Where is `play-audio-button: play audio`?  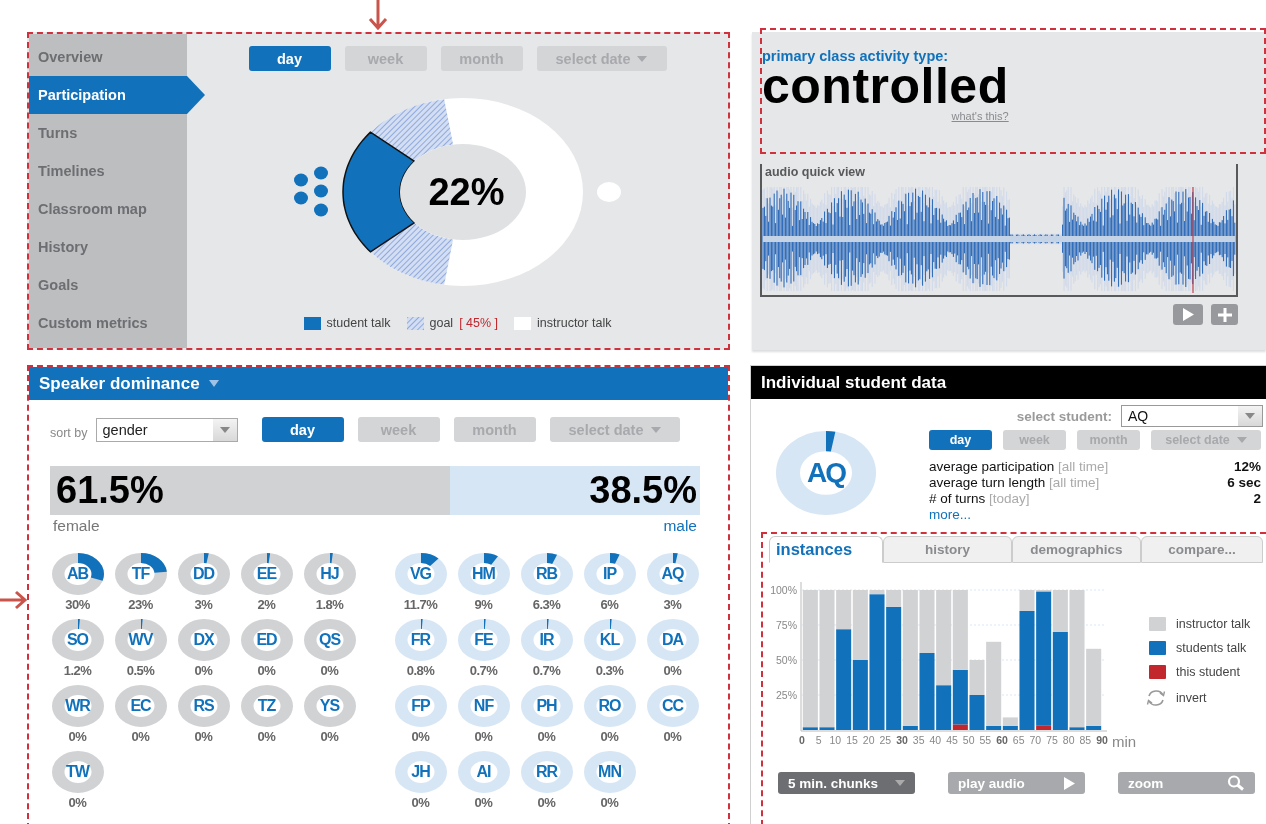
play-audio-button: play audio is located at coordinates (1016, 783).